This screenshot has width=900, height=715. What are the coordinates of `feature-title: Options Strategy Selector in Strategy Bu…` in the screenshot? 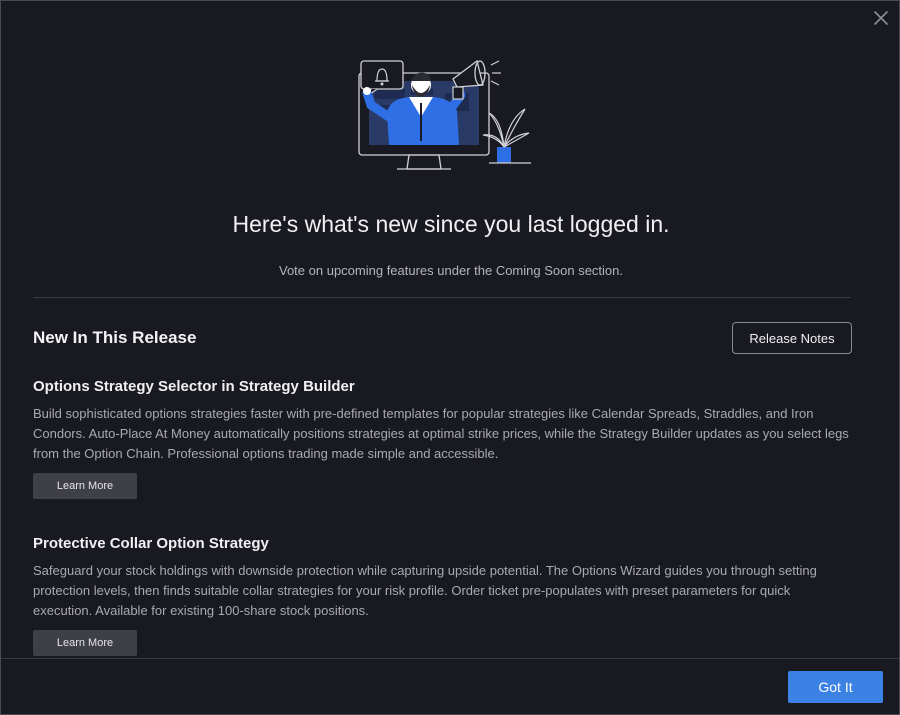 It's located at (194, 386).